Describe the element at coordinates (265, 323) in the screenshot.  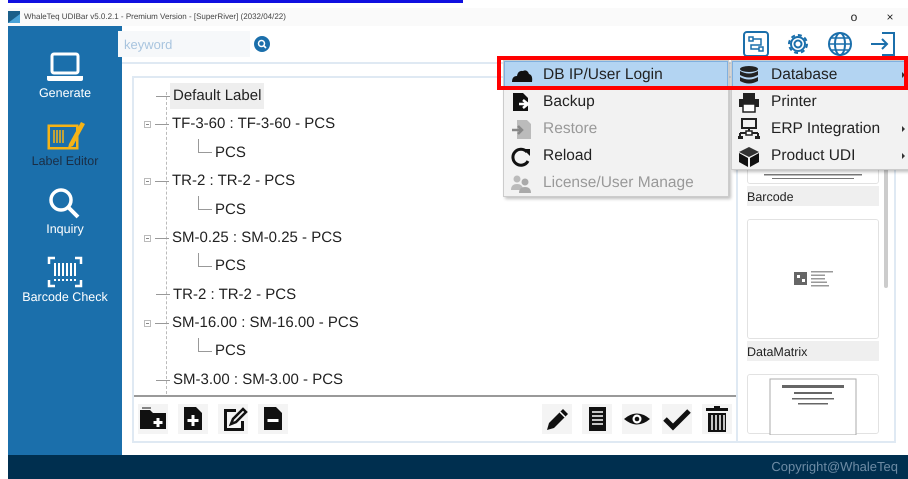
I see `tree-item: SM-16.00 : SM-16.00 - PCS` at that location.